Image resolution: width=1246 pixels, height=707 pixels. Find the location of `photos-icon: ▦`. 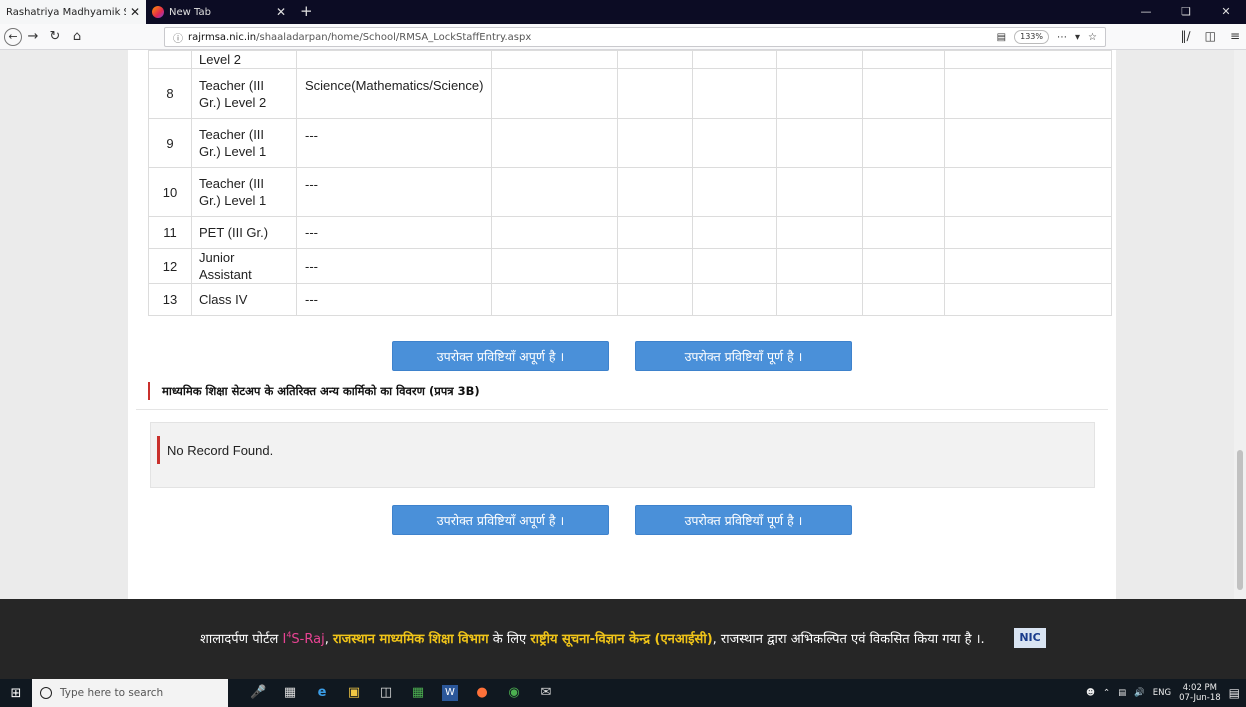

photos-icon: ▦ is located at coordinates (418, 693).